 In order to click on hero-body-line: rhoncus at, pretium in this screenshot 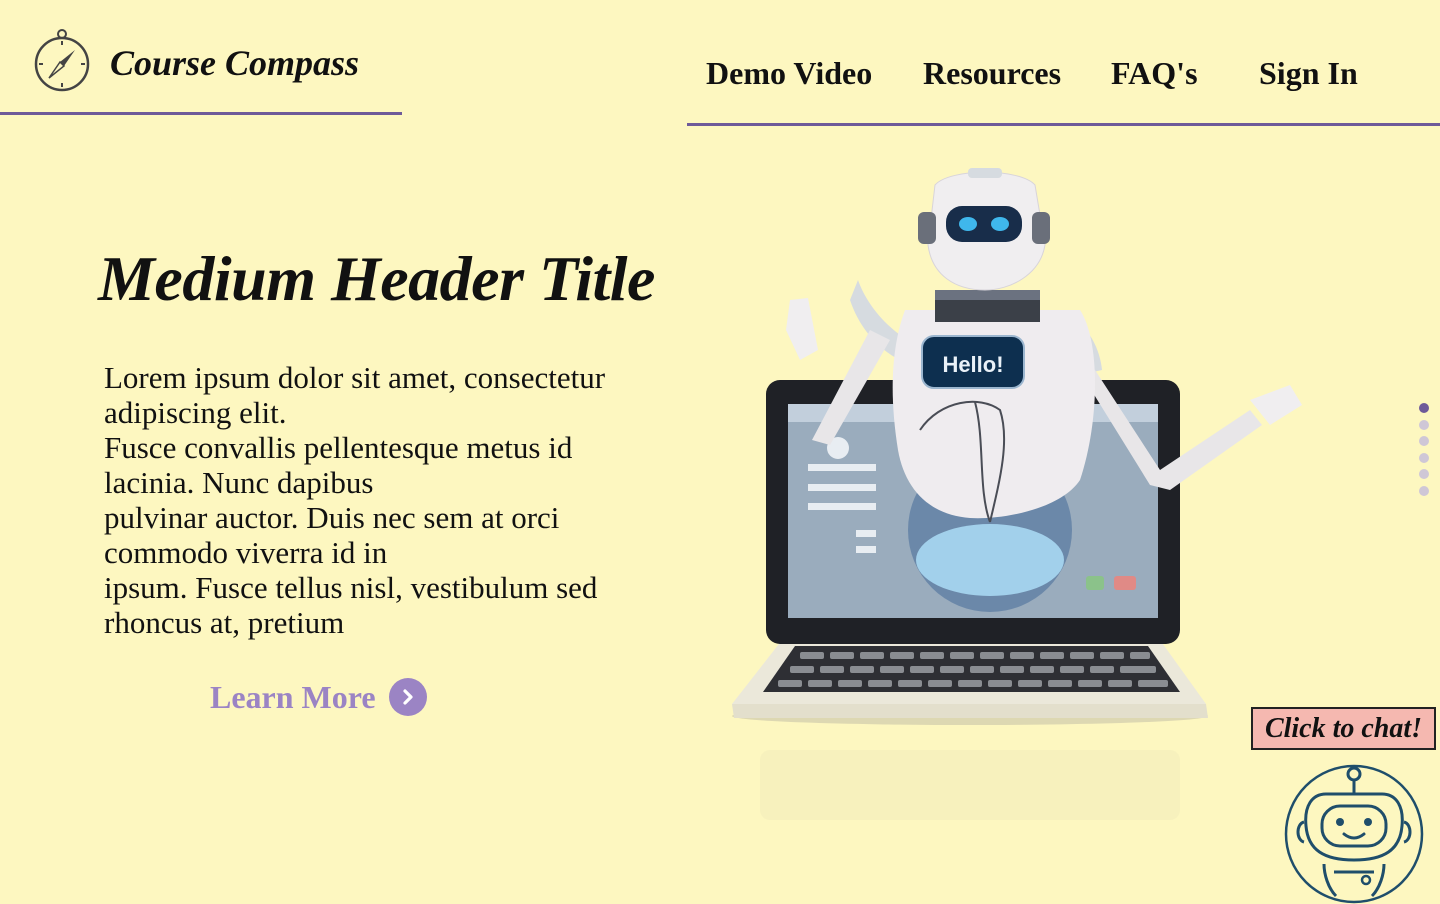, I will do `click(224, 622)`.